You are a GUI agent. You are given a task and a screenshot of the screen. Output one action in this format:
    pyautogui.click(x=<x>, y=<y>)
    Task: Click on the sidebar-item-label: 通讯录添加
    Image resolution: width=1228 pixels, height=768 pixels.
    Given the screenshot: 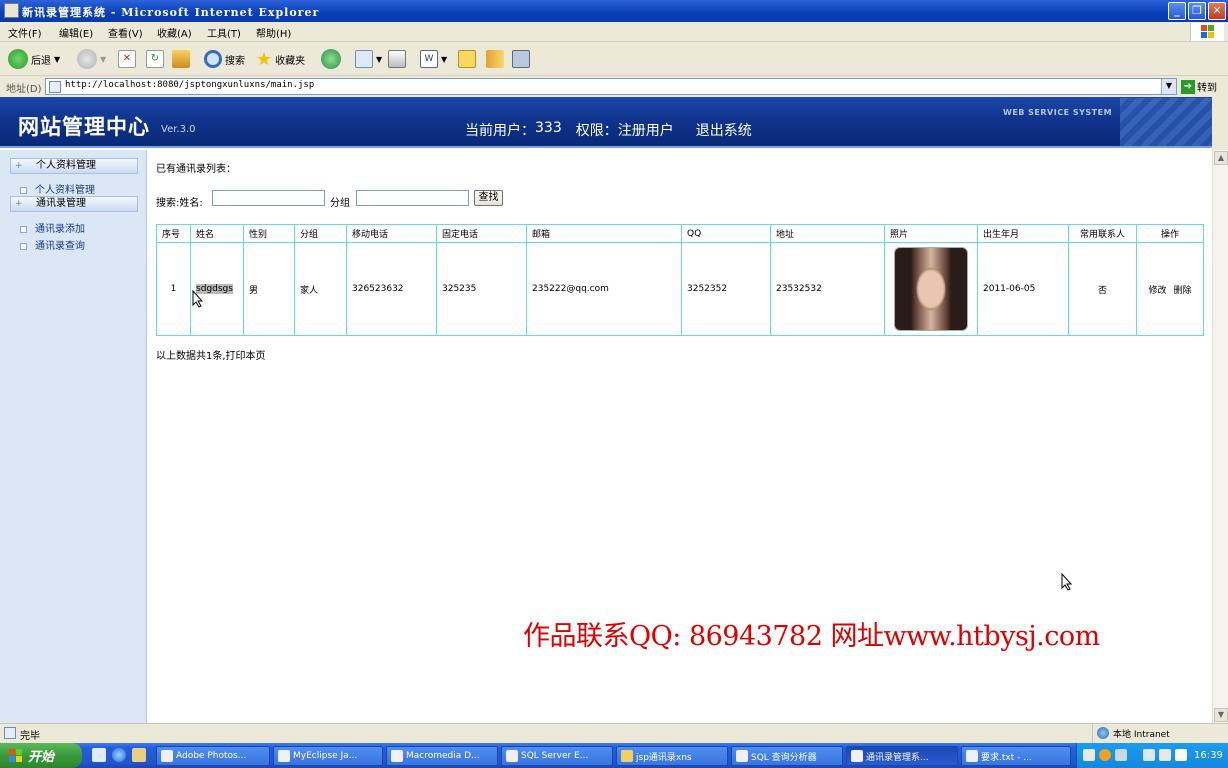 What is the action you would take?
    pyautogui.click(x=60, y=229)
    